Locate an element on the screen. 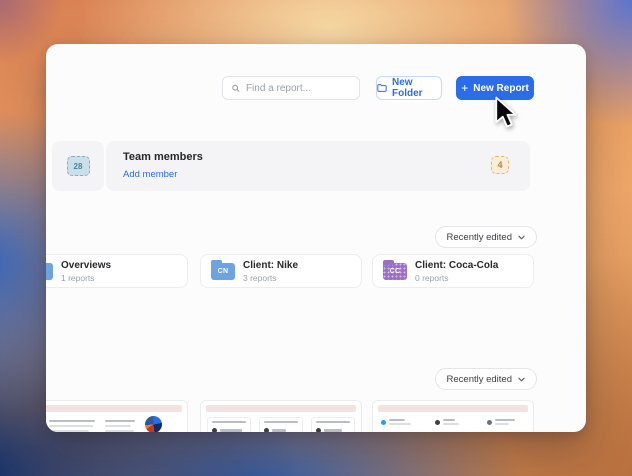 The width and height of the screenshot is (632, 476). search-input is located at coordinates (297, 88).